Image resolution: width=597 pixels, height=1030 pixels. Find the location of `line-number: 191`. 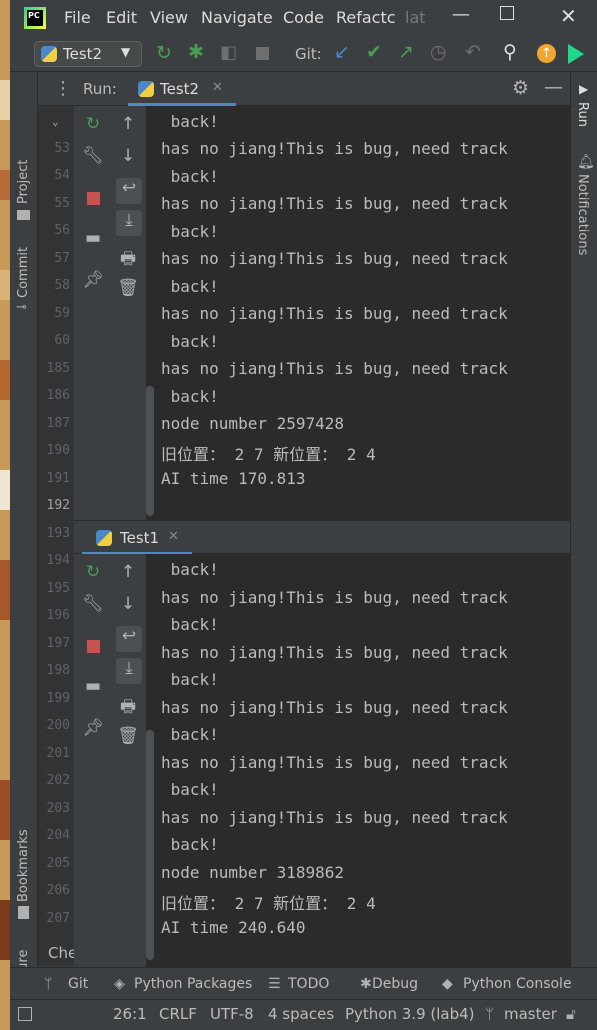

line-number: 191 is located at coordinates (58, 478).